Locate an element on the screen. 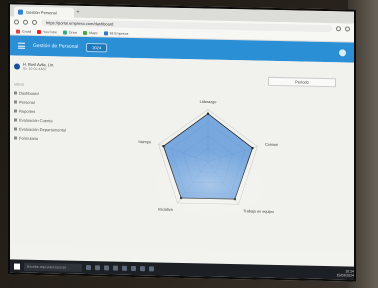 Image resolution: width=378 pixels, height=288 pixels. radar-axis-label: Iniciativa is located at coordinates (166, 210).